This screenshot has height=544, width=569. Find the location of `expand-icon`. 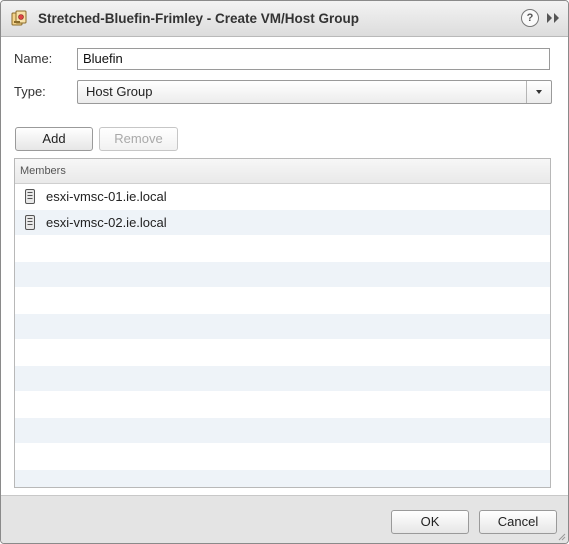

expand-icon is located at coordinates (553, 18).